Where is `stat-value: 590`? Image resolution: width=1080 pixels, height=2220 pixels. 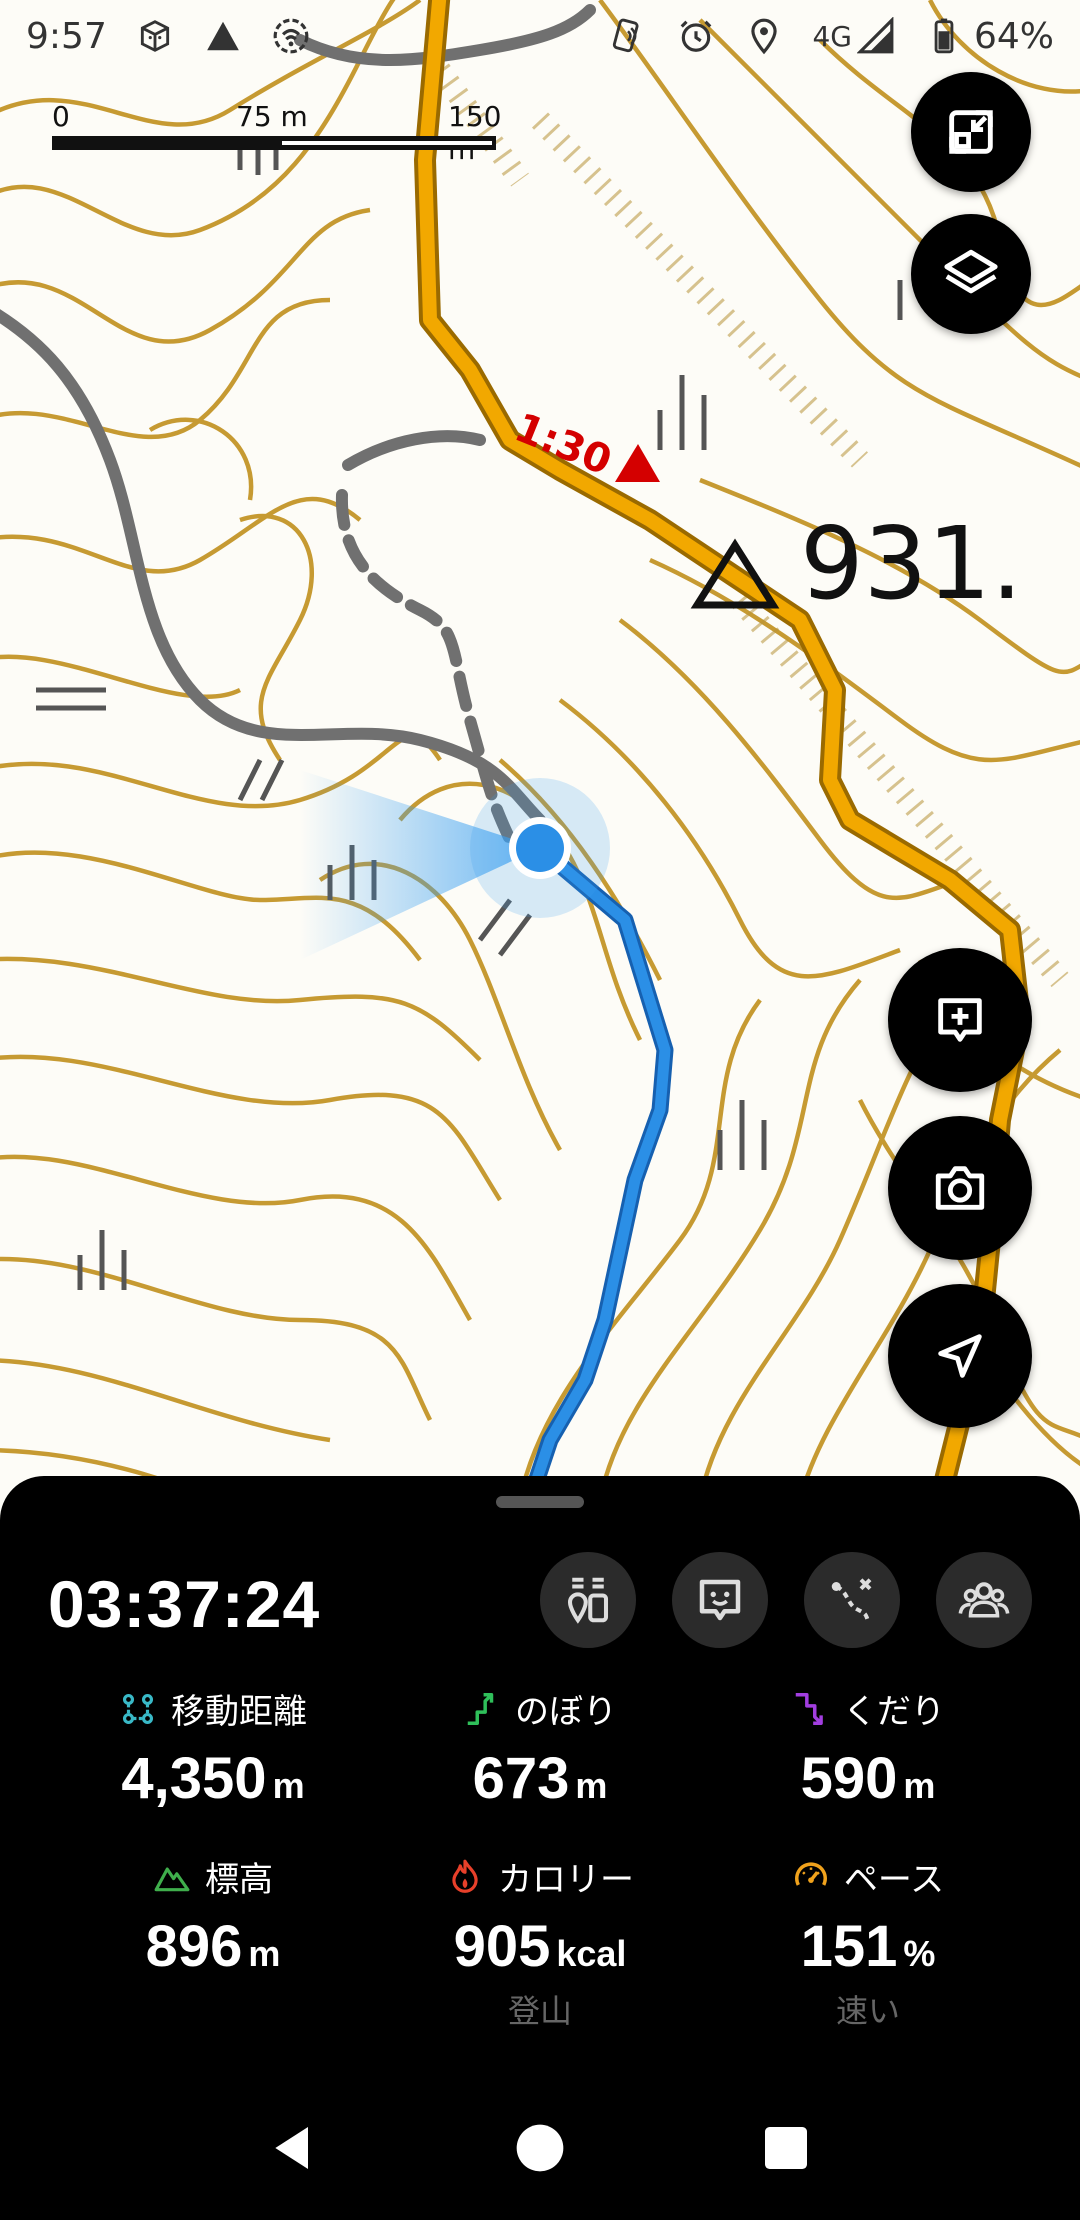
stat-value: 590 is located at coordinates (849, 1778).